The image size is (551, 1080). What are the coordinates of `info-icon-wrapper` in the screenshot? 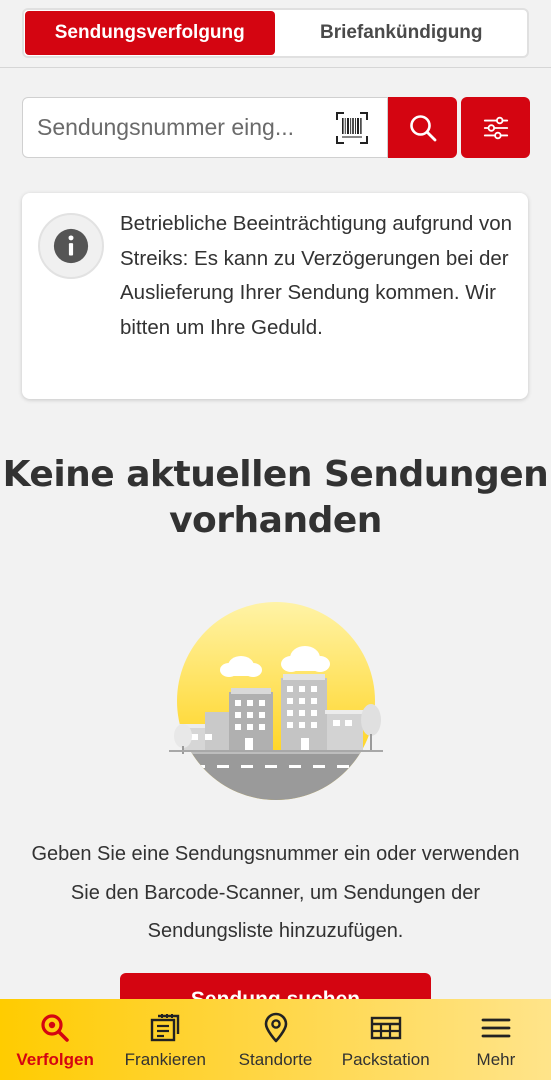 It's located at (71, 246).